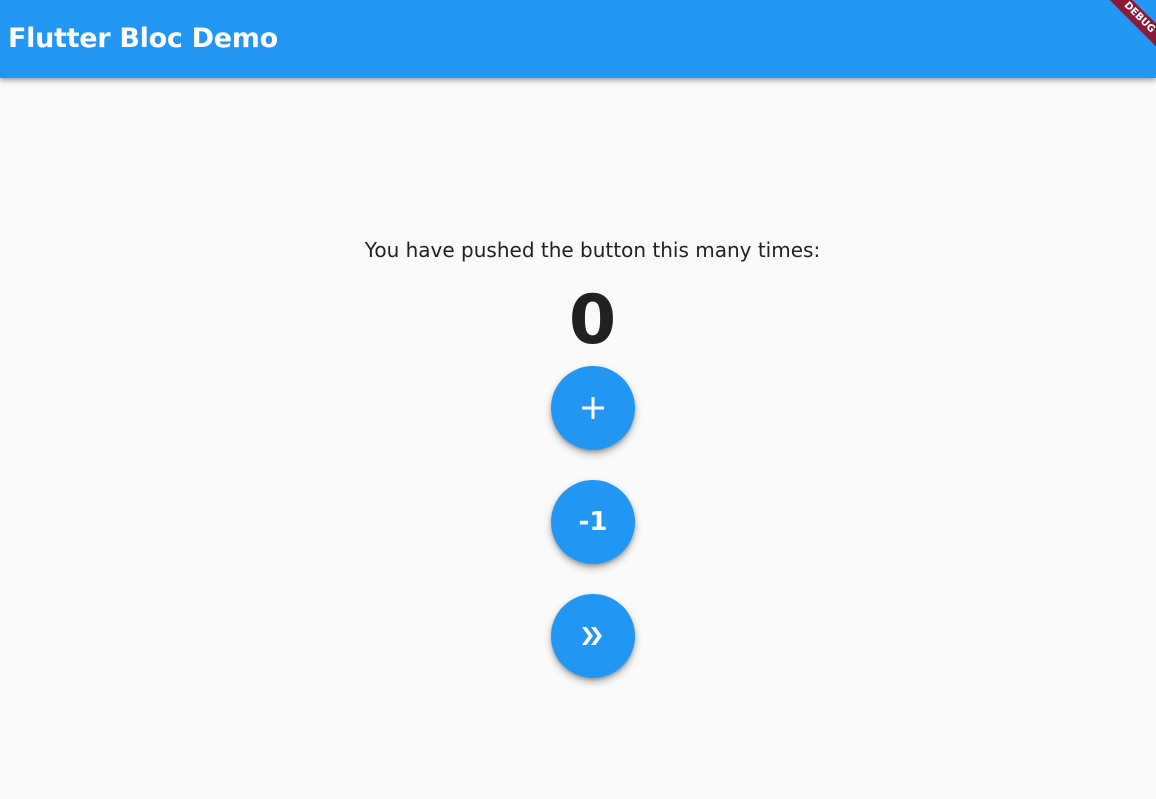 The height and width of the screenshot is (799, 1156). I want to click on skip-button, so click(593, 636).